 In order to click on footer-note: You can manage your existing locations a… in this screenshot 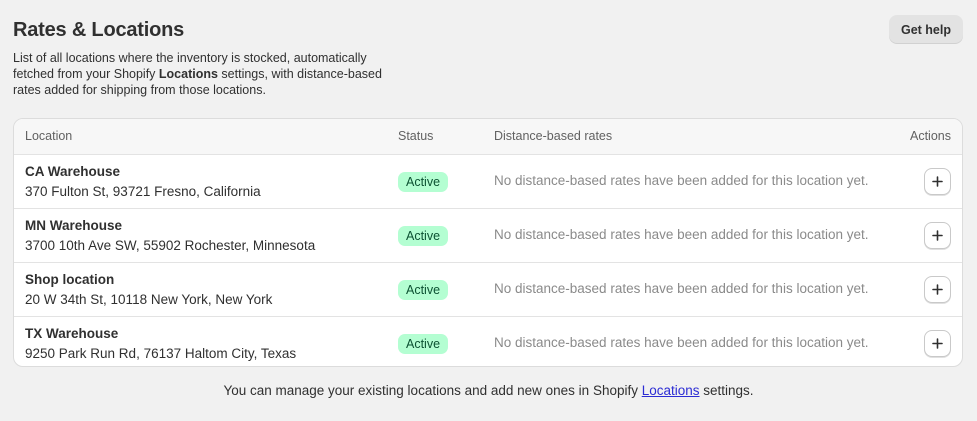, I will do `click(488, 390)`.